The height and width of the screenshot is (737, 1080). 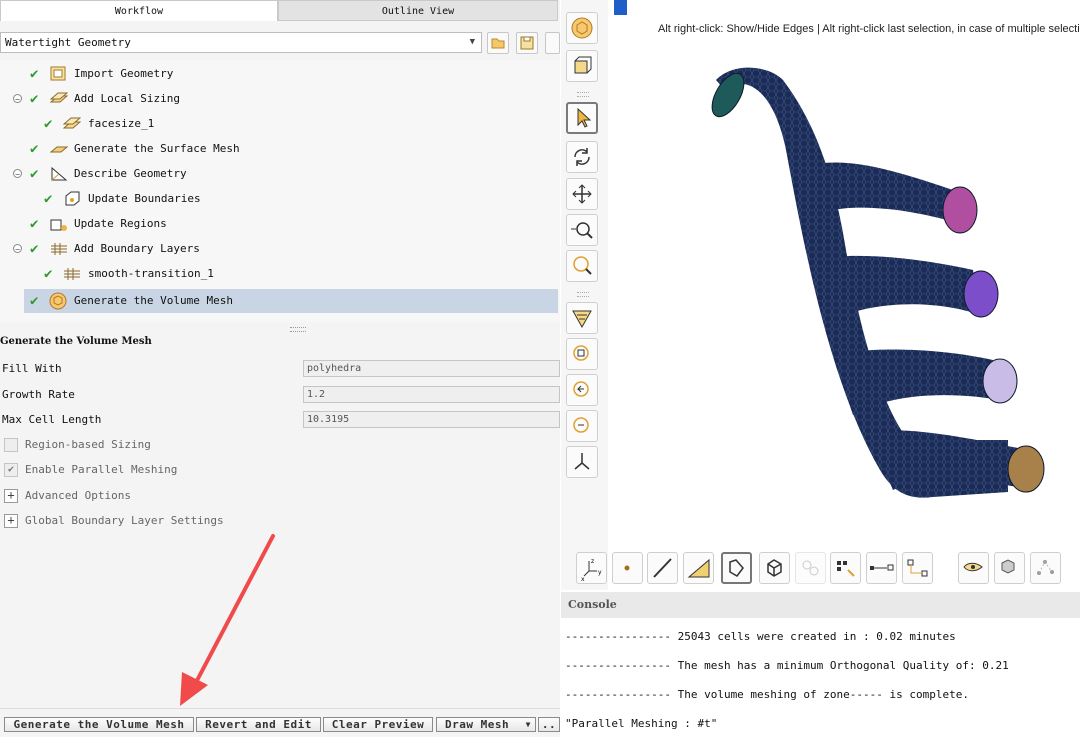 I want to click on select-zone-button, so click(x=774, y=568).